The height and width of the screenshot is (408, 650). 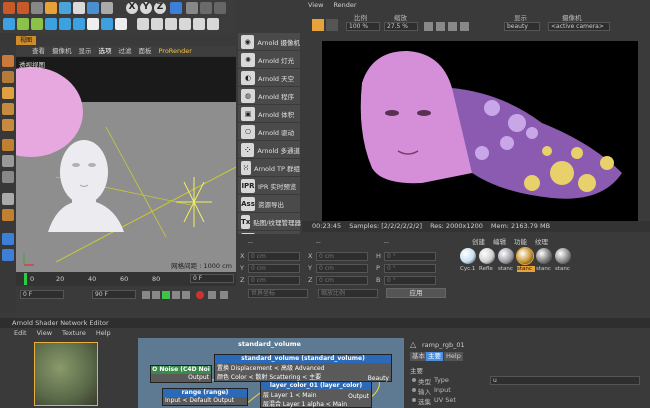 What do you see at coordinates (269, 168) in the screenshot?
I see `arnold-menu-item: ⁙ Arnold TP 群组` at bounding box center [269, 168].